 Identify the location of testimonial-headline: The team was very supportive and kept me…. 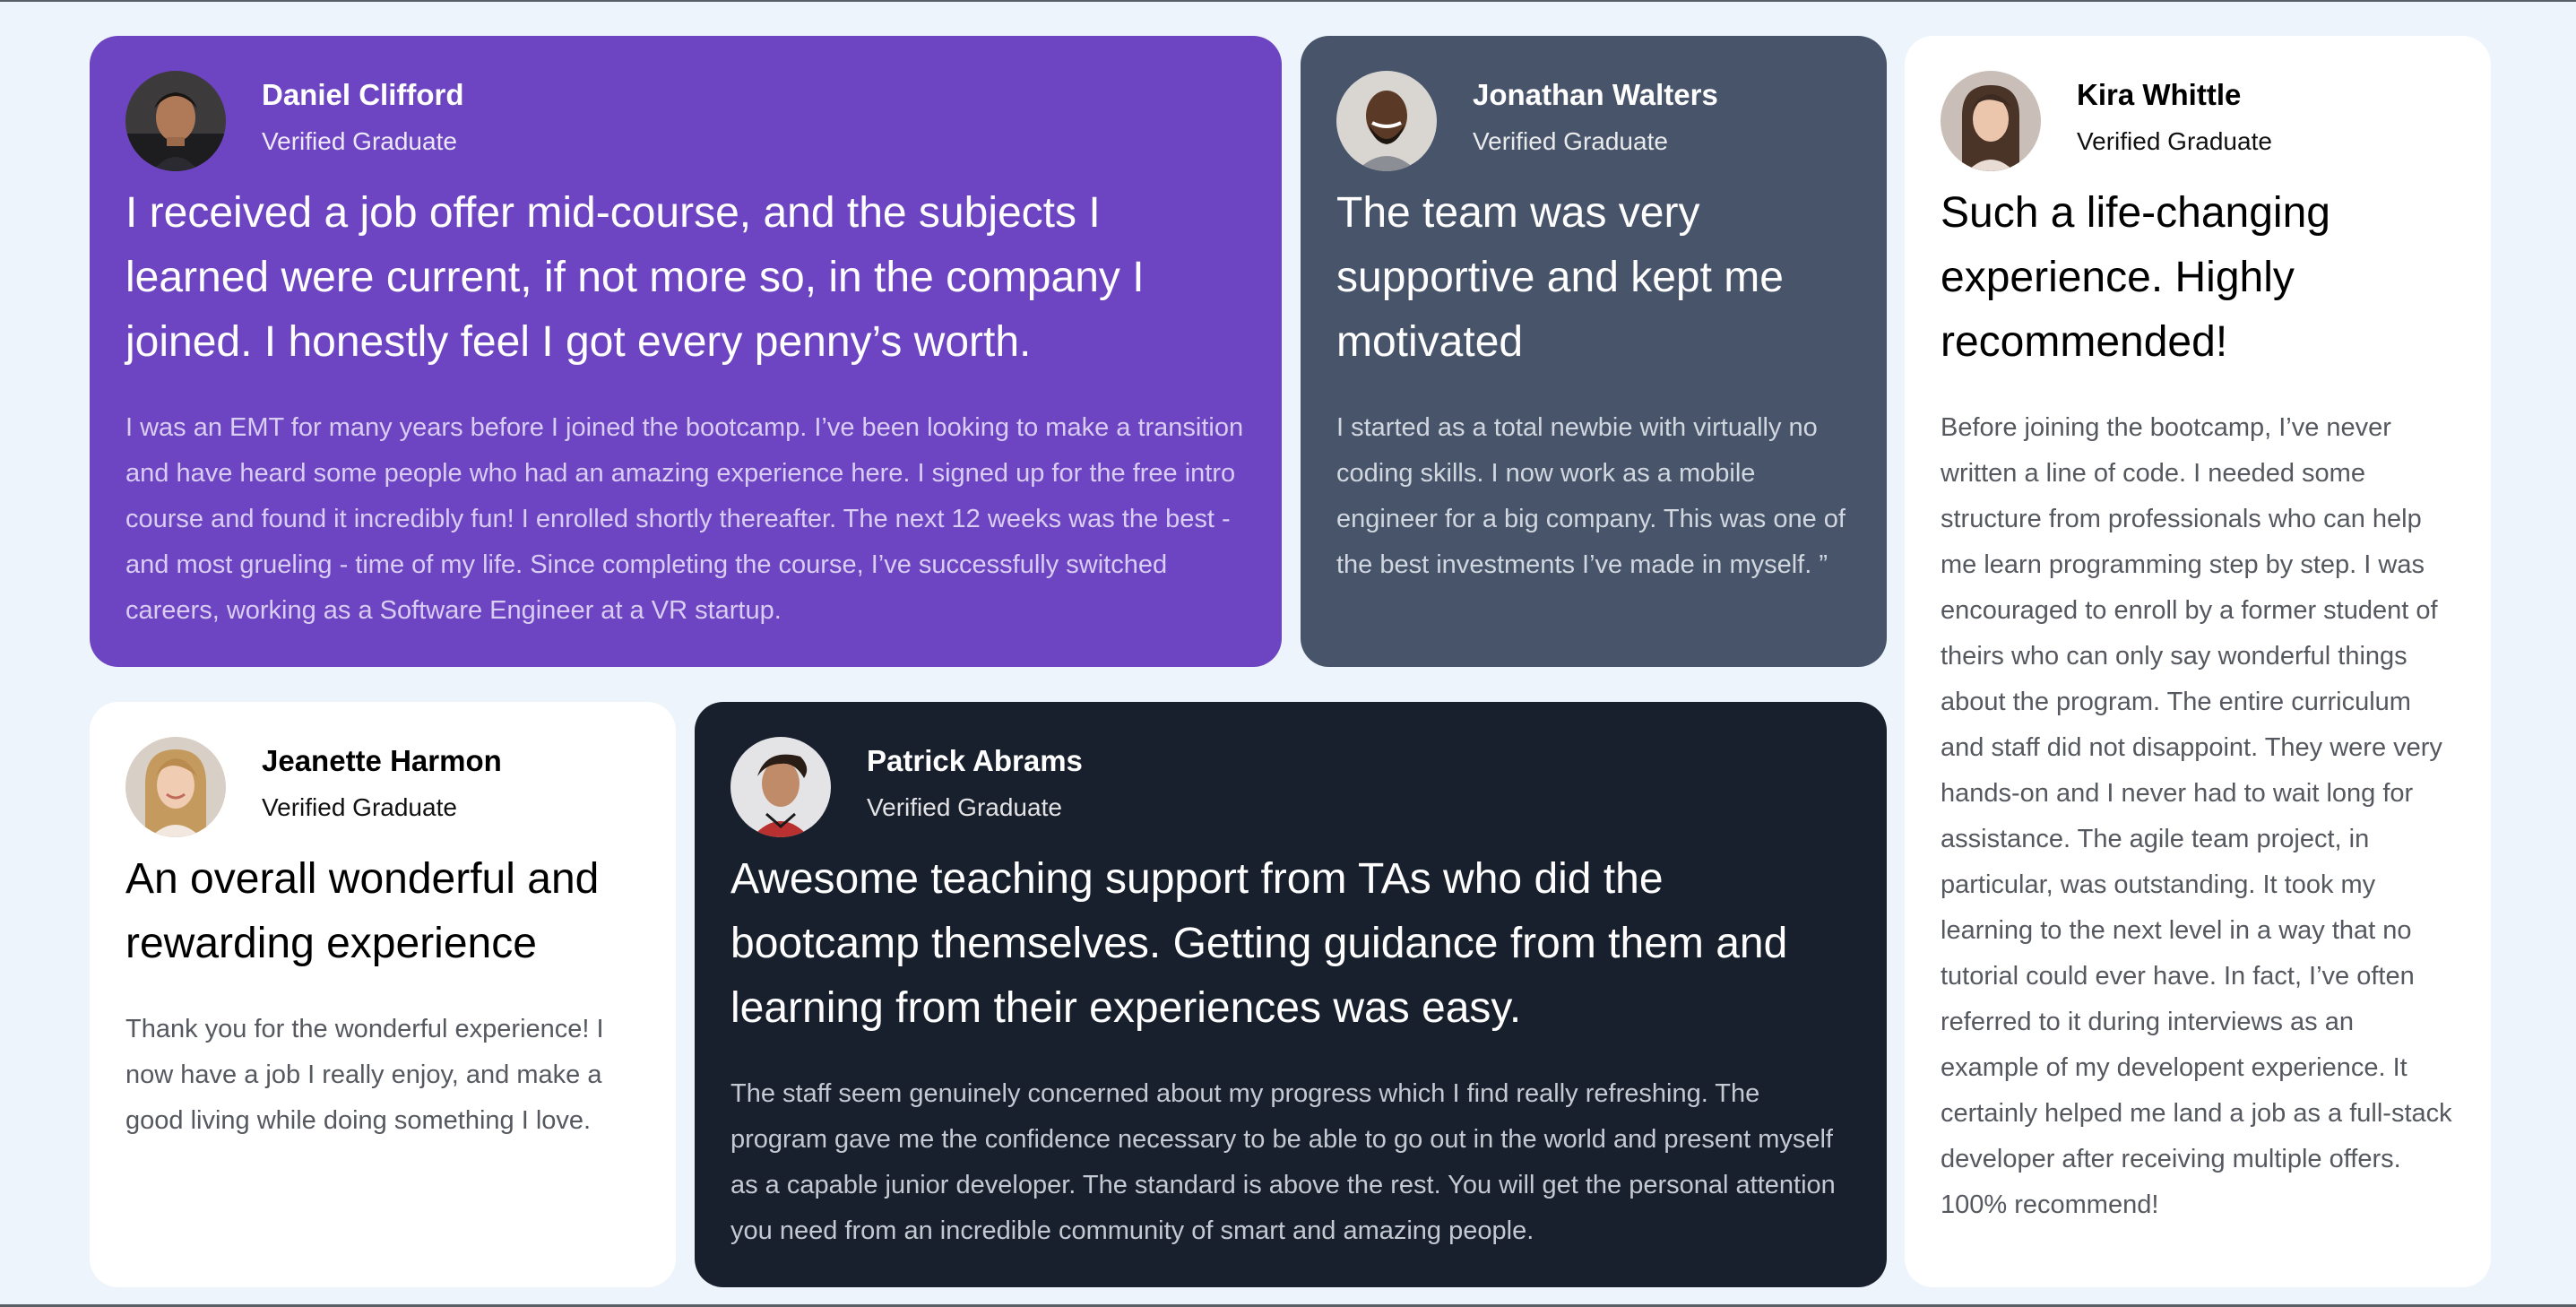
(1560, 278).